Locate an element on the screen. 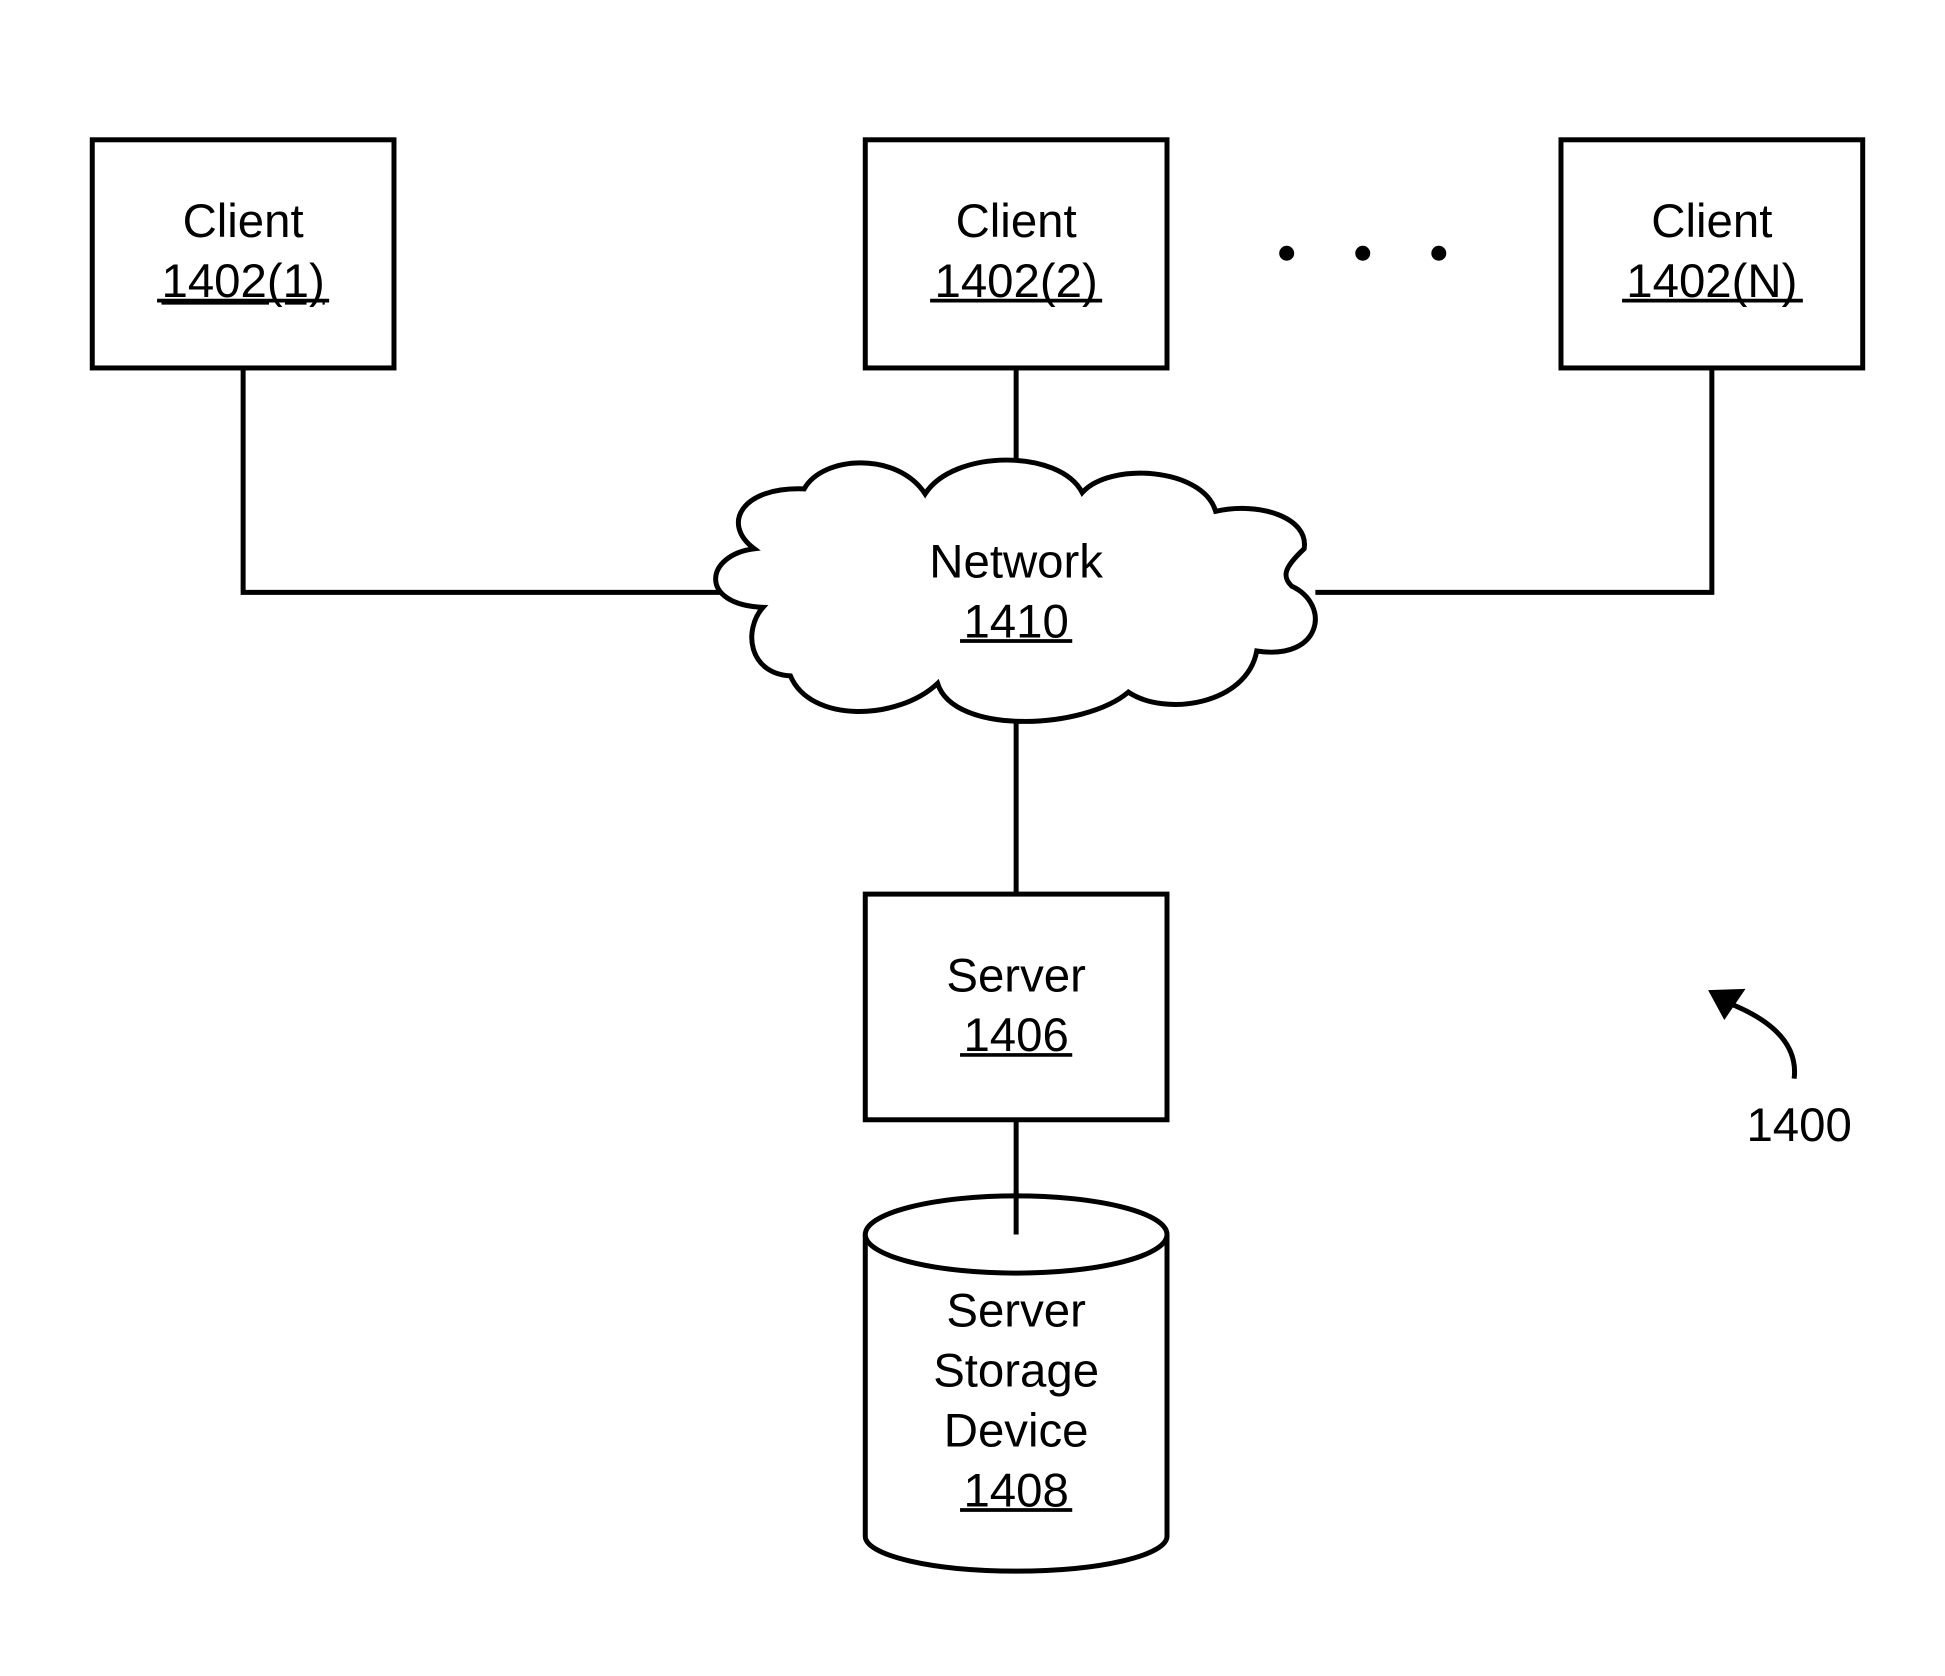 The height and width of the screenshot is (1676, 1945). network-node: Network 1410 is located at coordinates (1015, 590).